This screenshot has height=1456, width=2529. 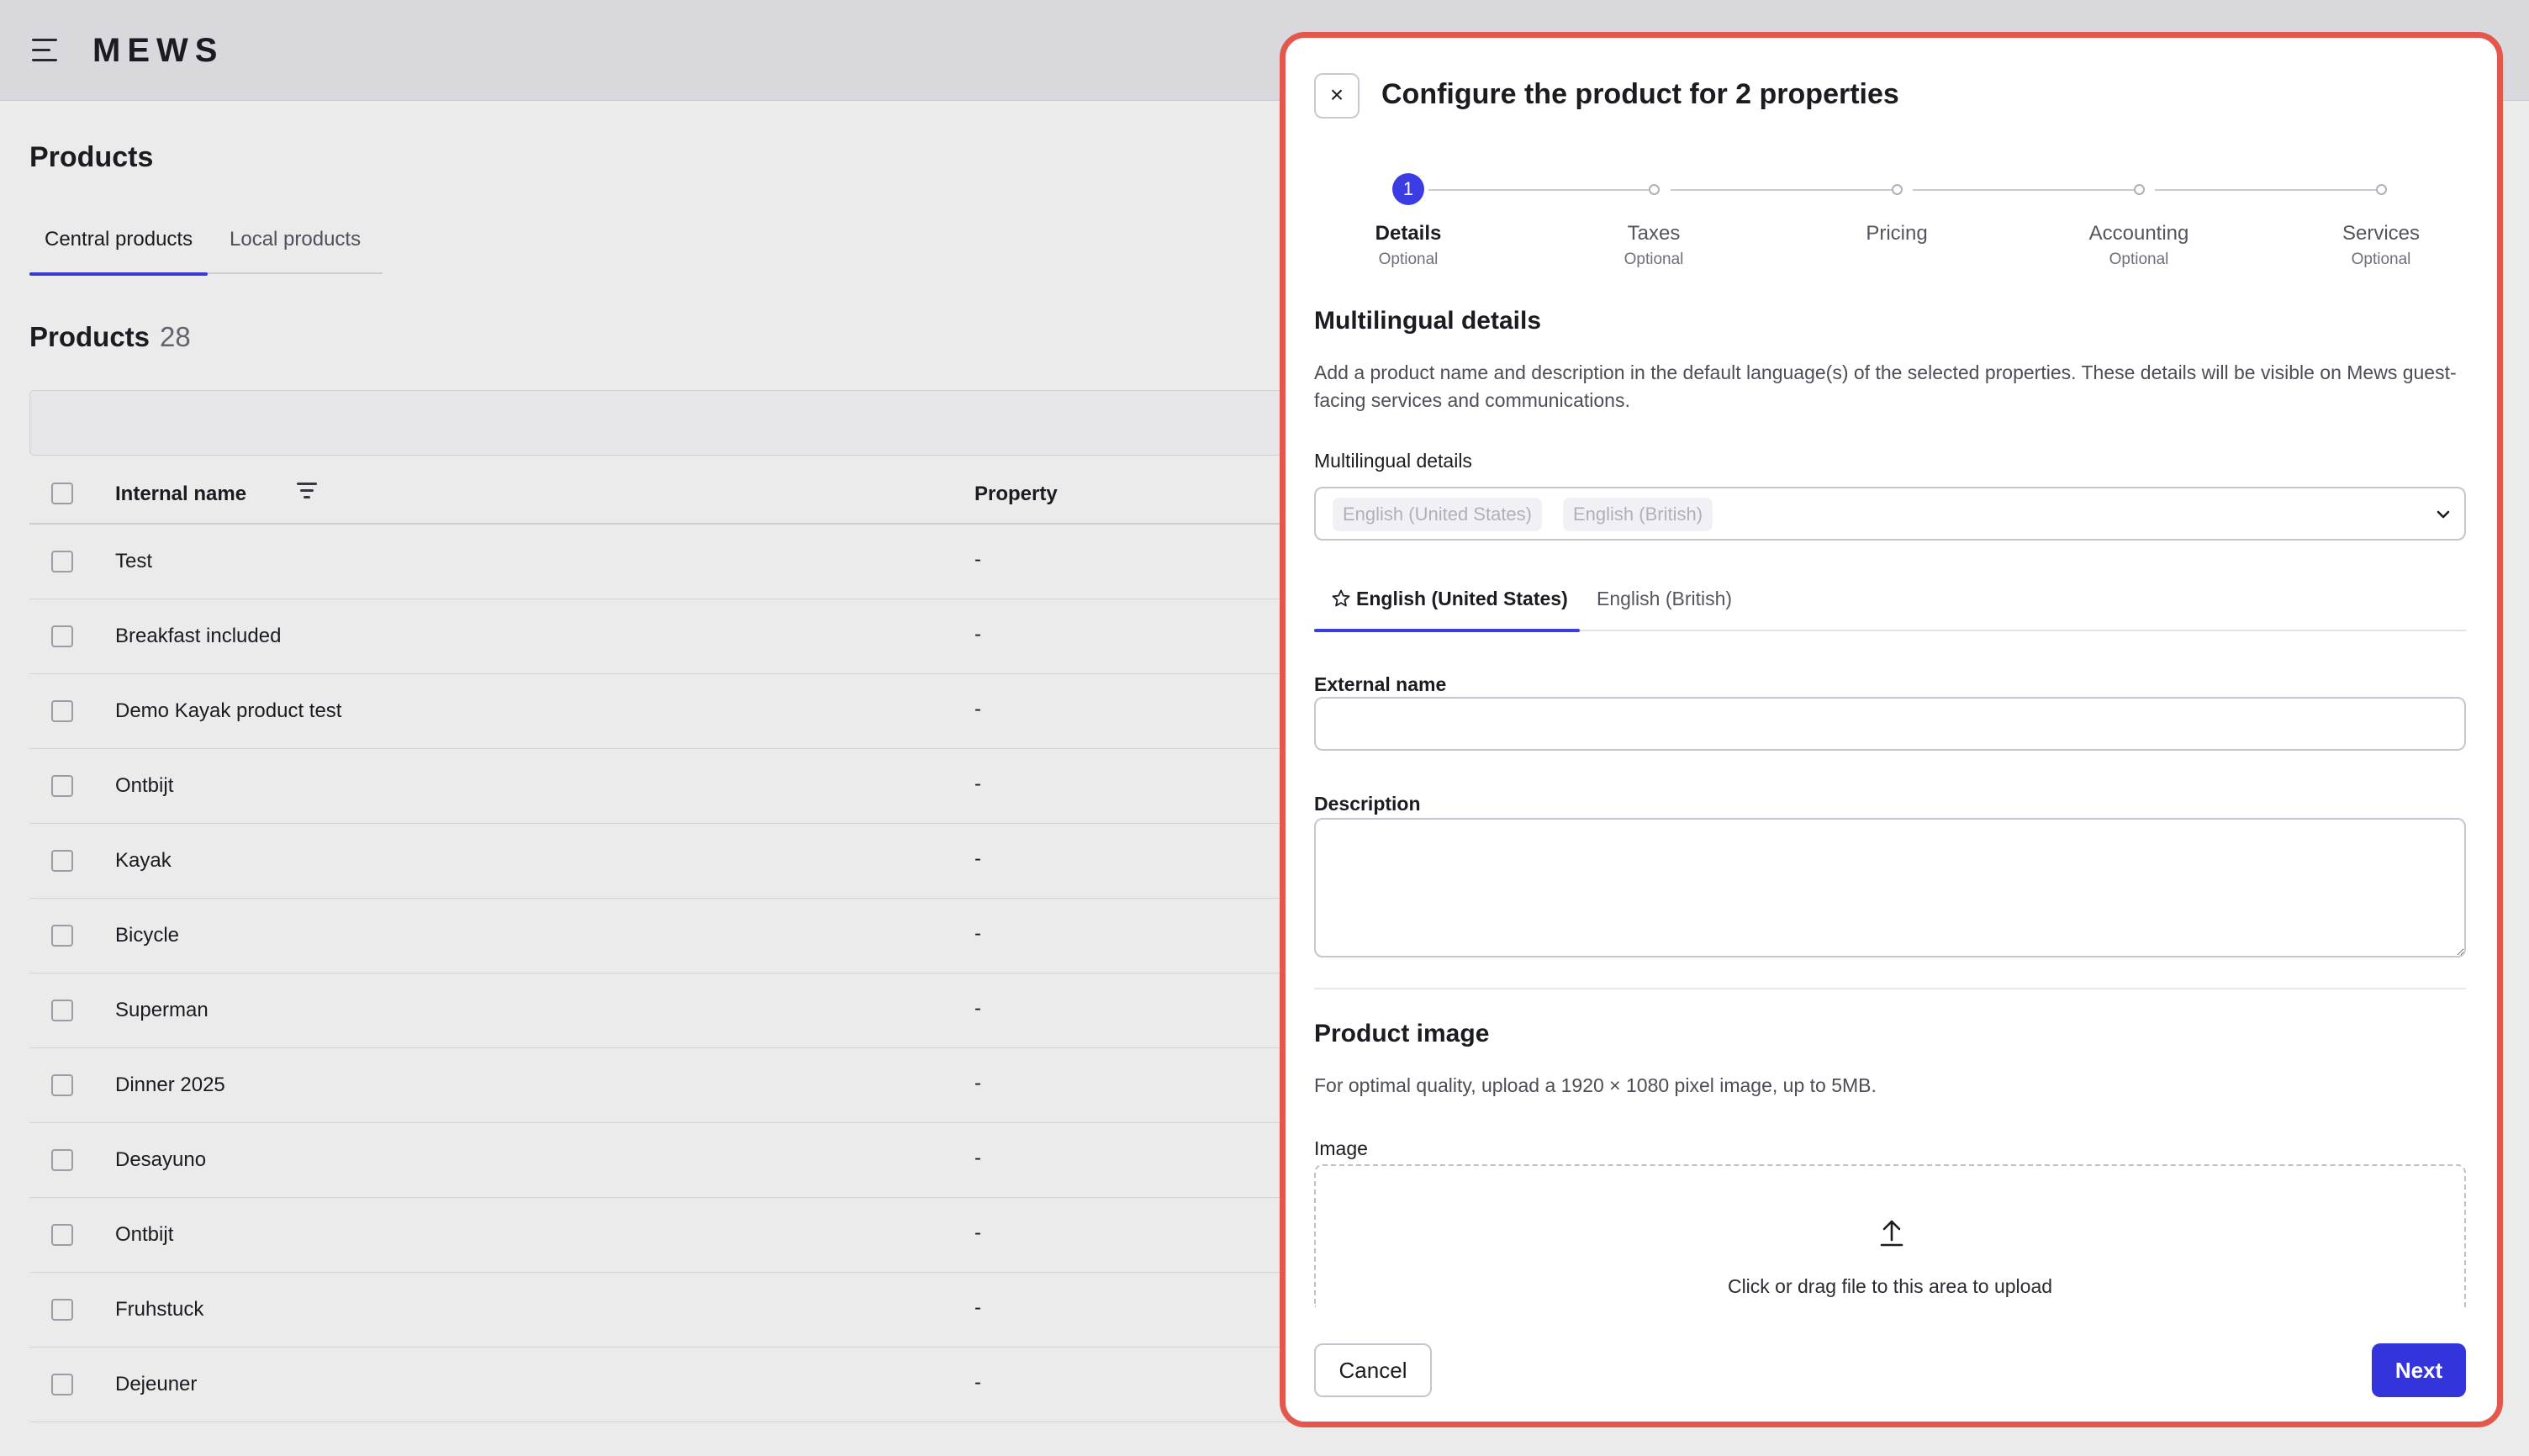 I want to click on close-icon: ×, so click(x=1337, y=95).